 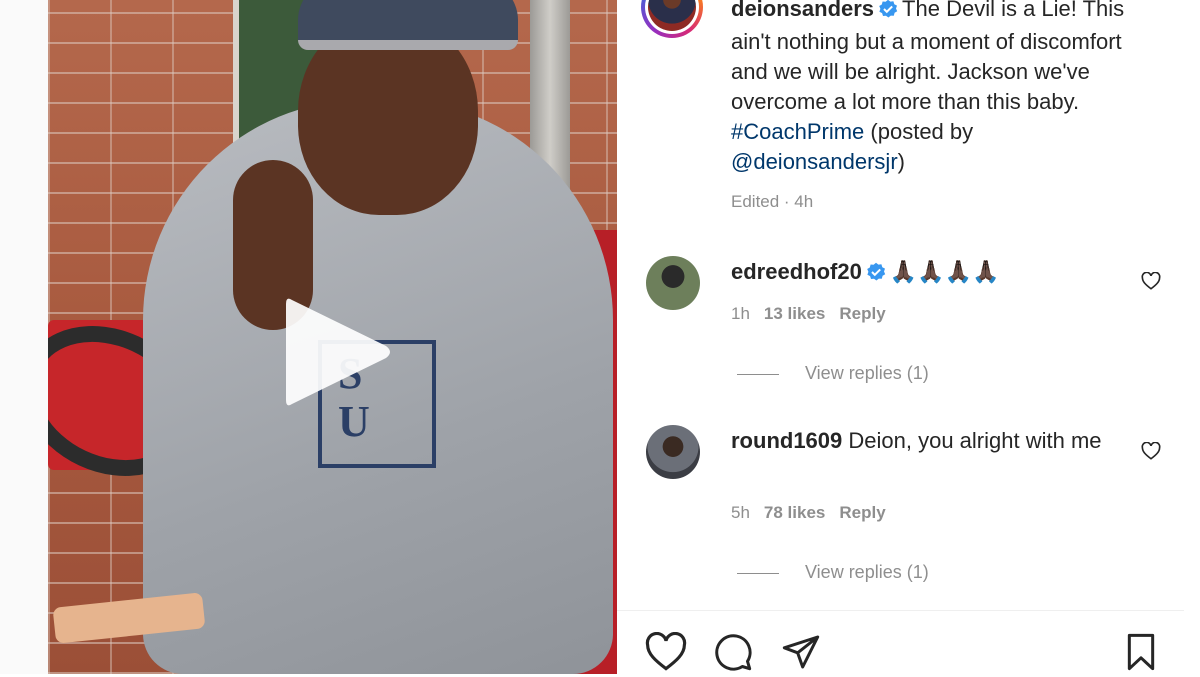 I want to click on heart-icon, so click(x=666, y=654).